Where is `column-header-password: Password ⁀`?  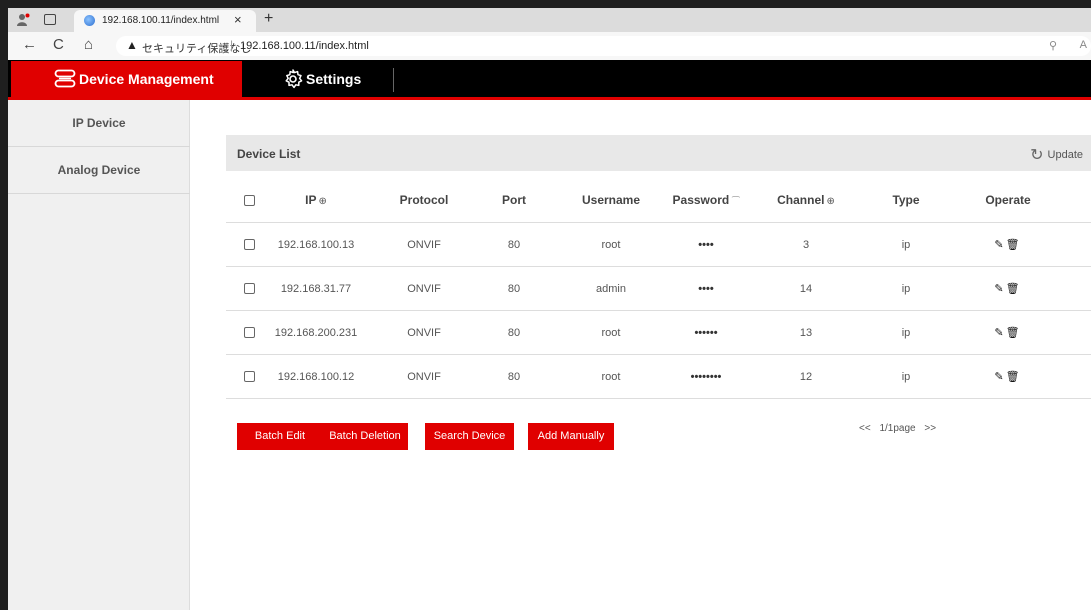 column-header-password: Password ⁀ is located at coordinates (706, 200).